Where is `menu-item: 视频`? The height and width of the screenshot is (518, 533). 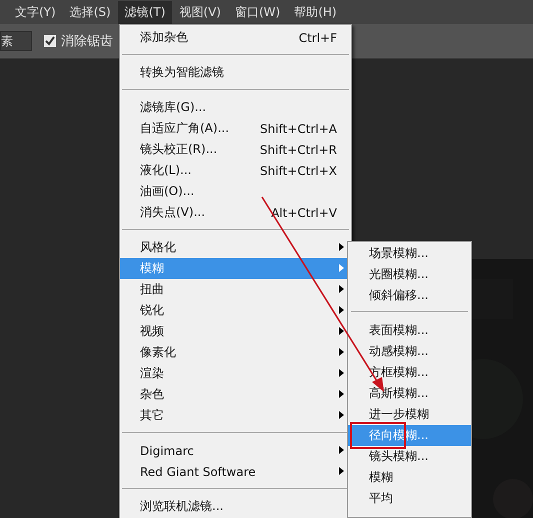
menu-item: 视频 is located at coordinates (235, 331).